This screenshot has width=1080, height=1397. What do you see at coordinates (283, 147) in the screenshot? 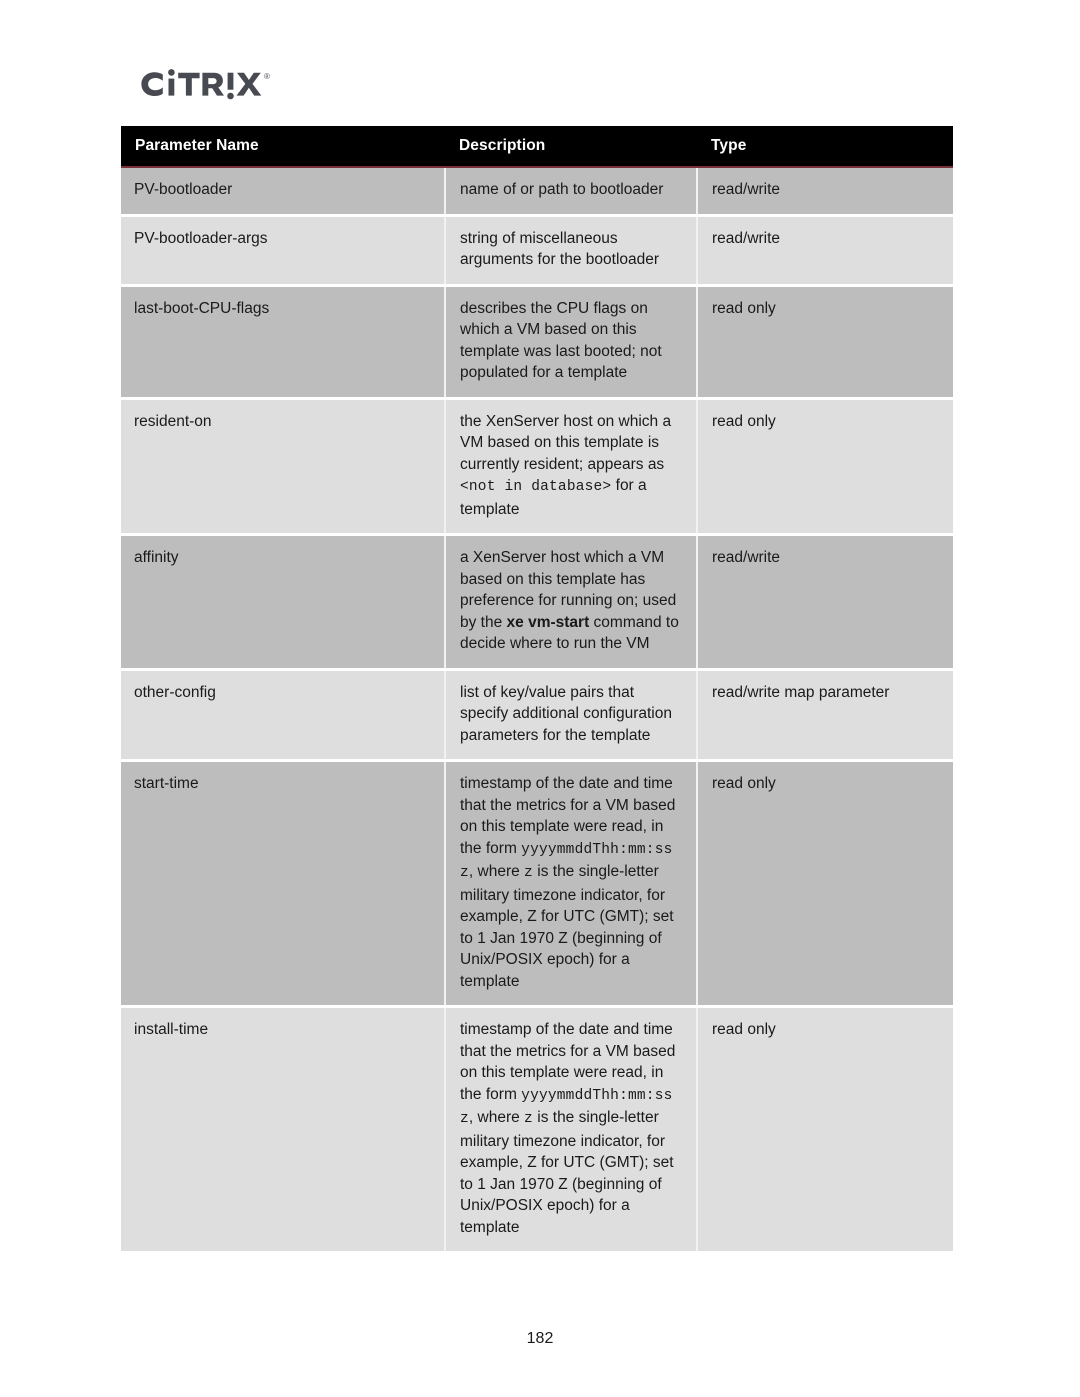
I see `column-header-parameter-name: Parameter Name` at bounding box center [283, 147].